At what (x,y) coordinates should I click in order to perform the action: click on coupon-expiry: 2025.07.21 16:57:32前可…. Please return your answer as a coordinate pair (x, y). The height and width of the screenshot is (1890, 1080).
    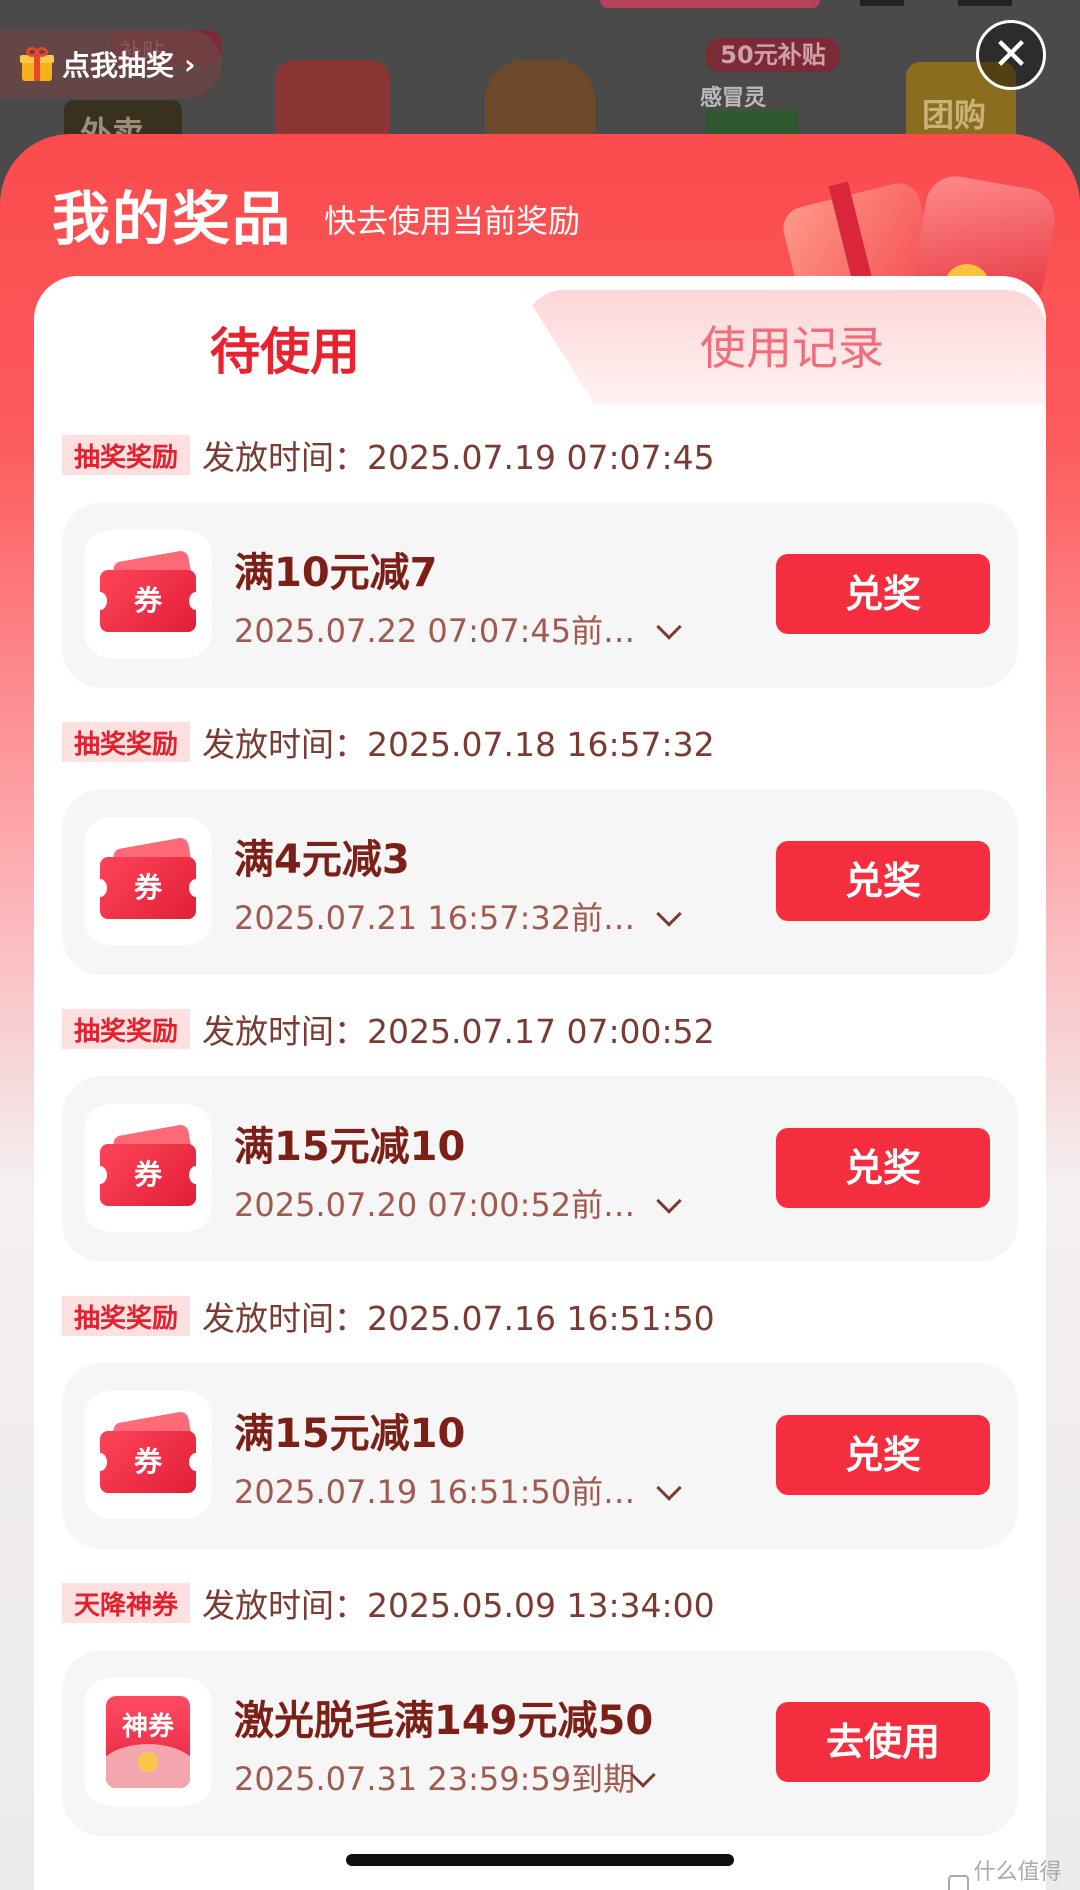
    Looking at the image, I should click on (444, 918).